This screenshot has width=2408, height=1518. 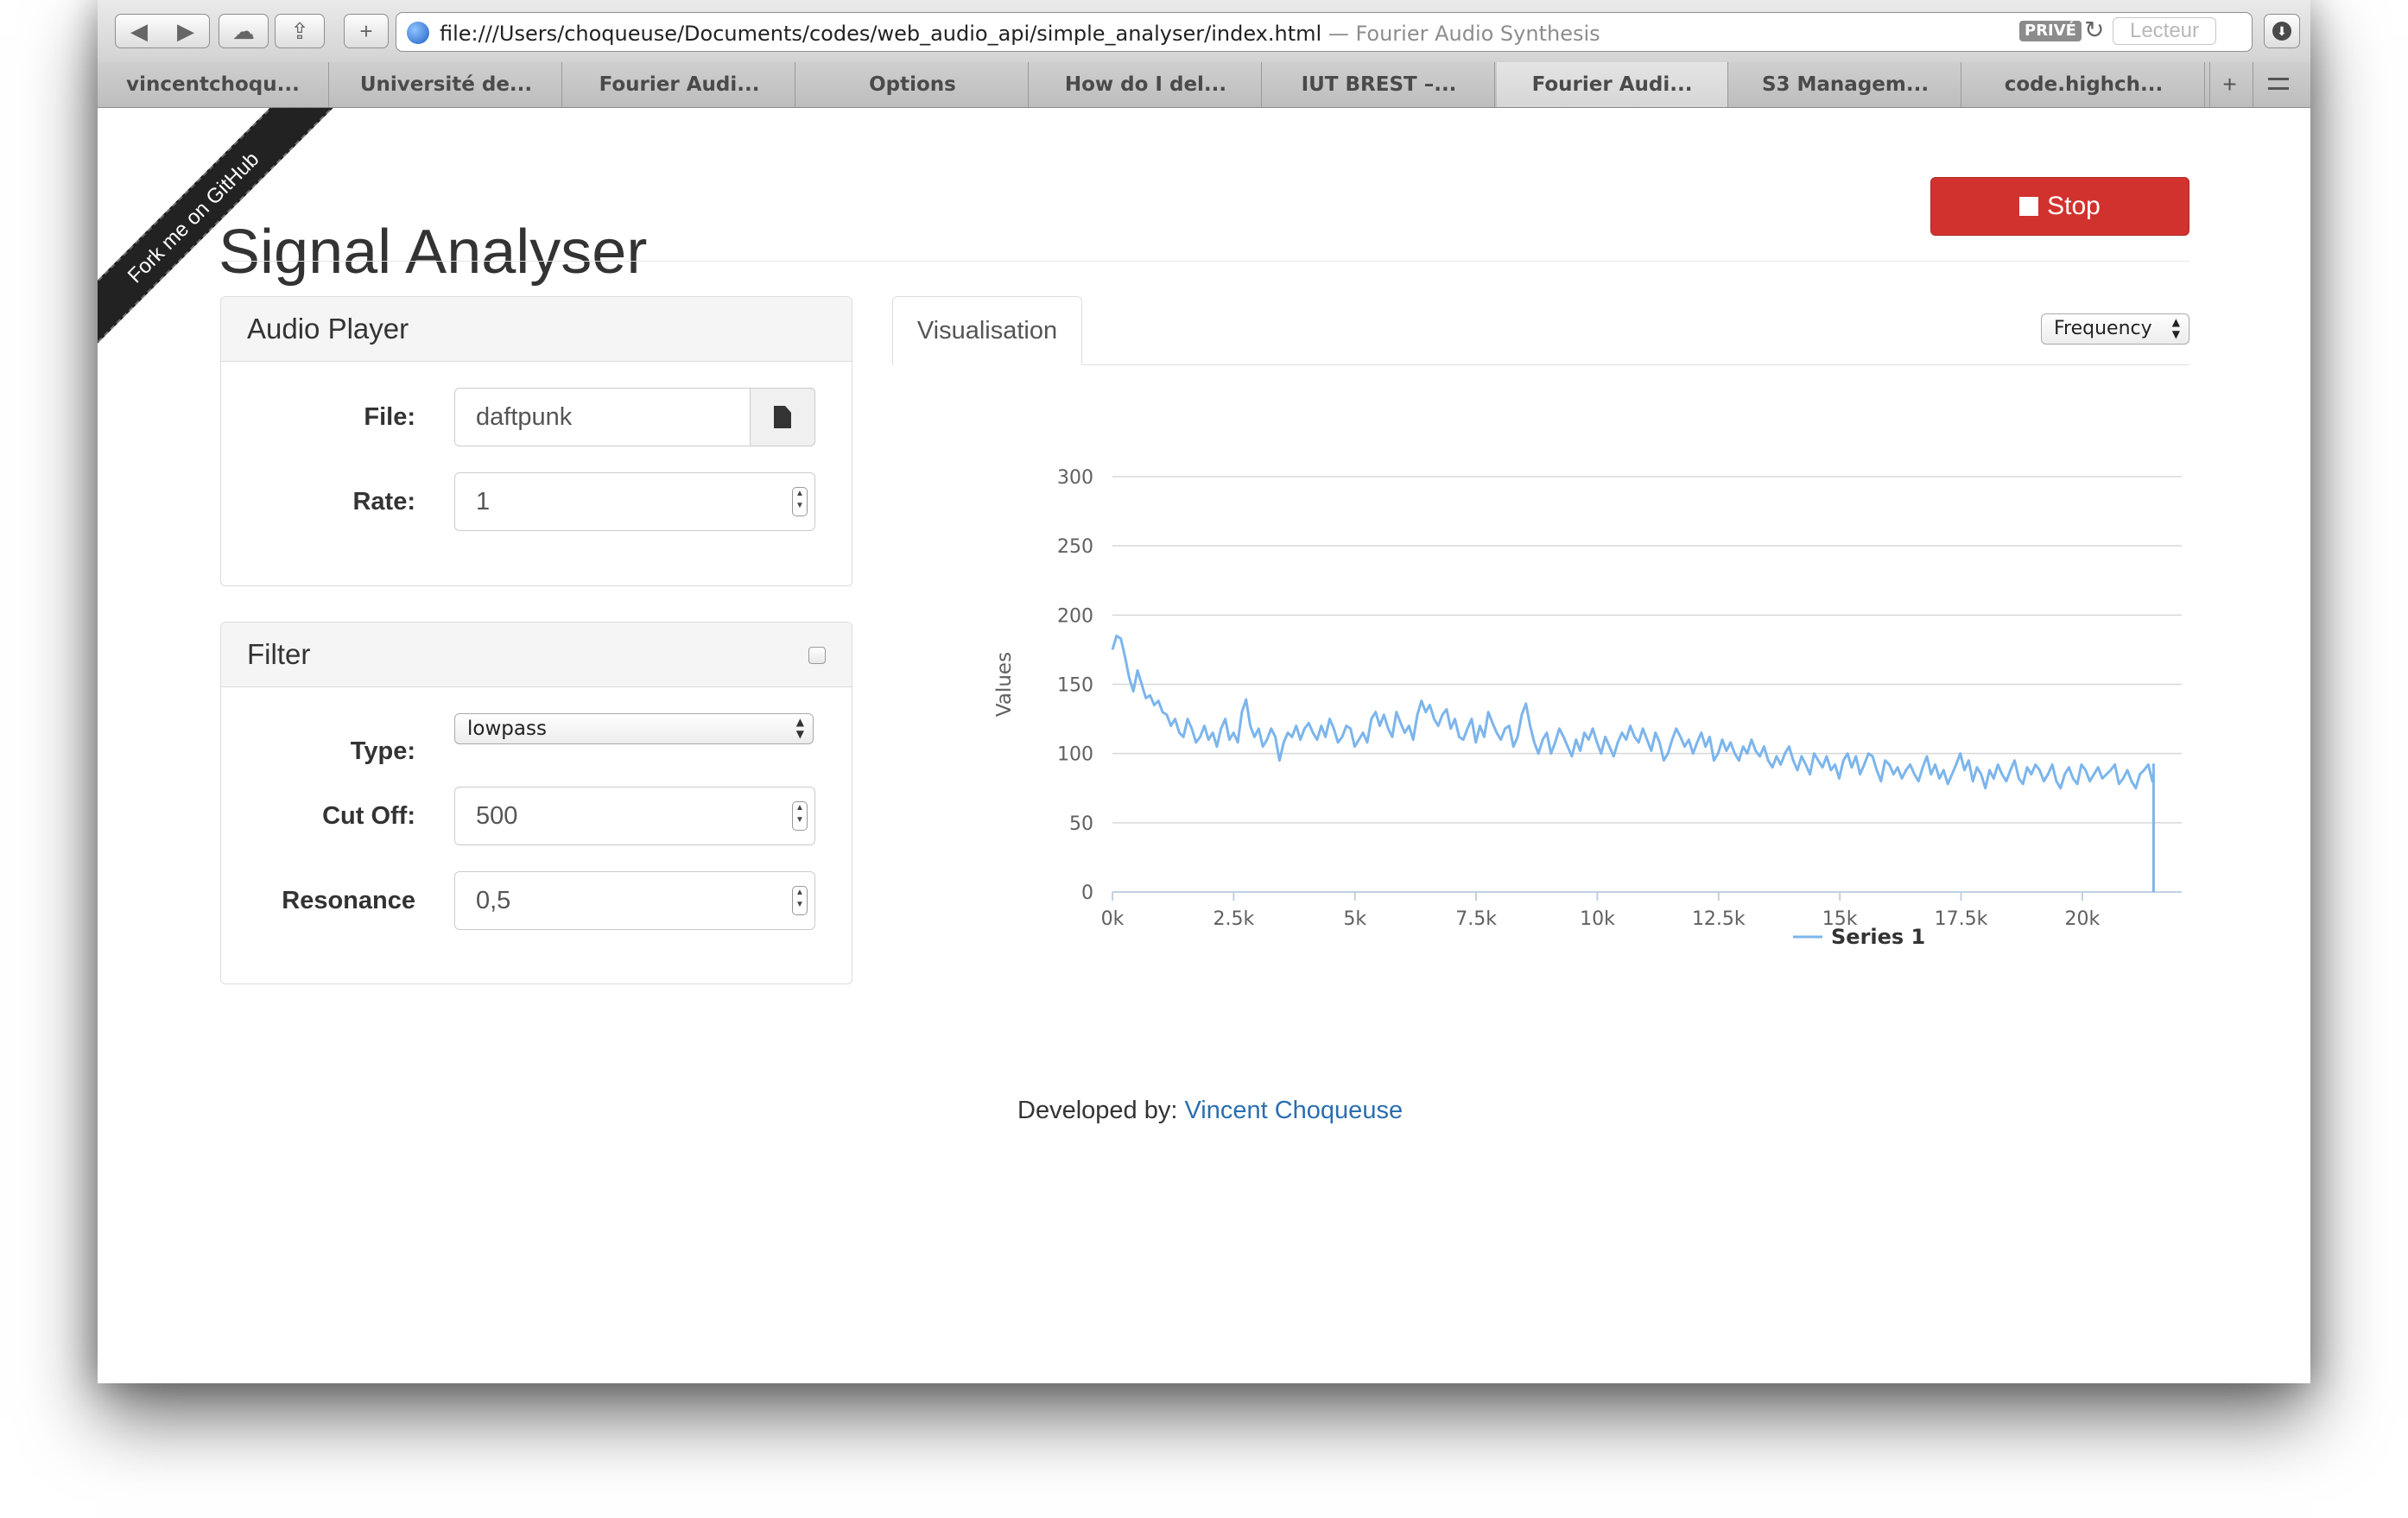 I want to click on file-icon, so click(x=782, y=417).